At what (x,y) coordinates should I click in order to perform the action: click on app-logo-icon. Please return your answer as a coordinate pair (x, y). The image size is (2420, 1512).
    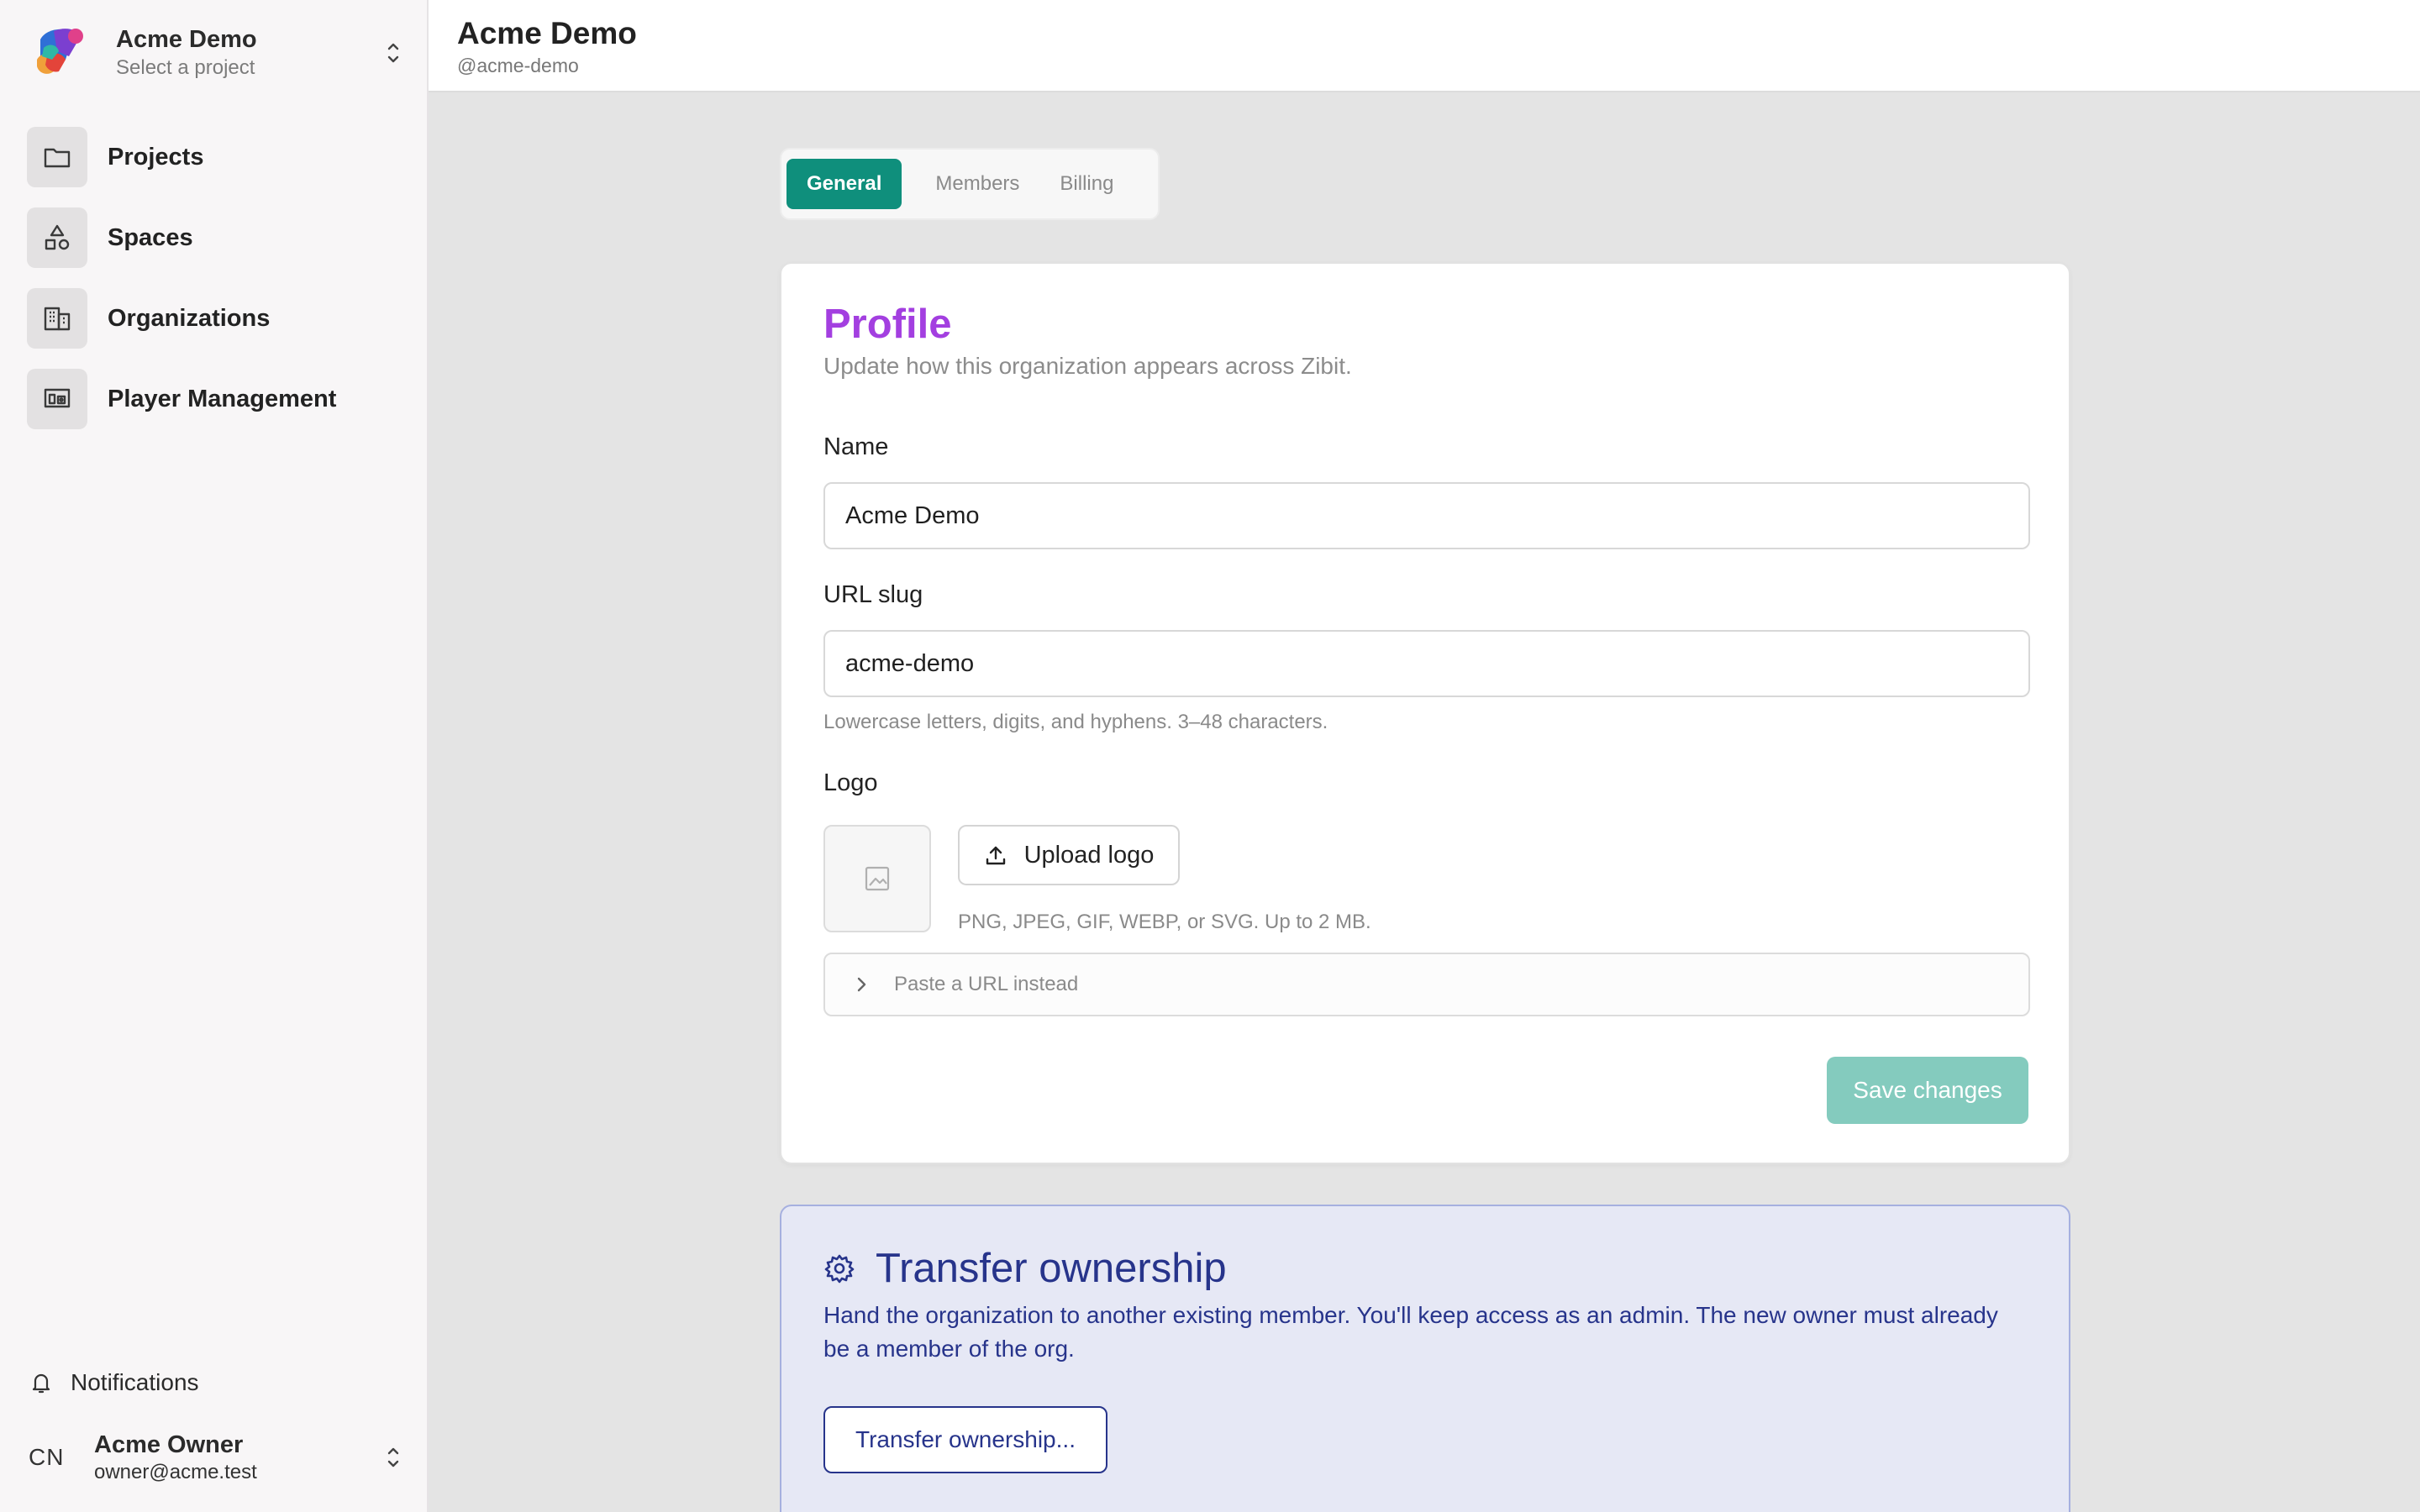
    Looking at the image, I should click on (60, 51).